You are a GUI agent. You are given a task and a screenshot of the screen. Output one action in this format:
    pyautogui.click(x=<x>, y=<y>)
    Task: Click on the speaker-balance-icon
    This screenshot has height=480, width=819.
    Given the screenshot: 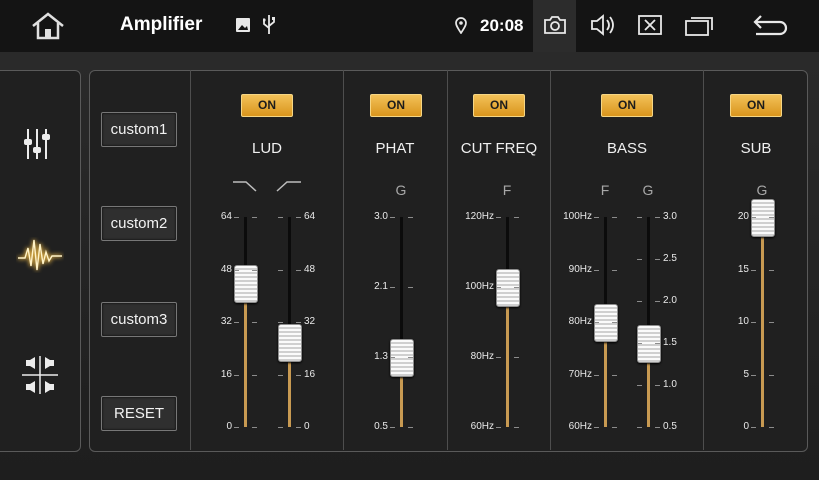 What is the action you would take?
    pyautogui.click(x=40, y=375)
    